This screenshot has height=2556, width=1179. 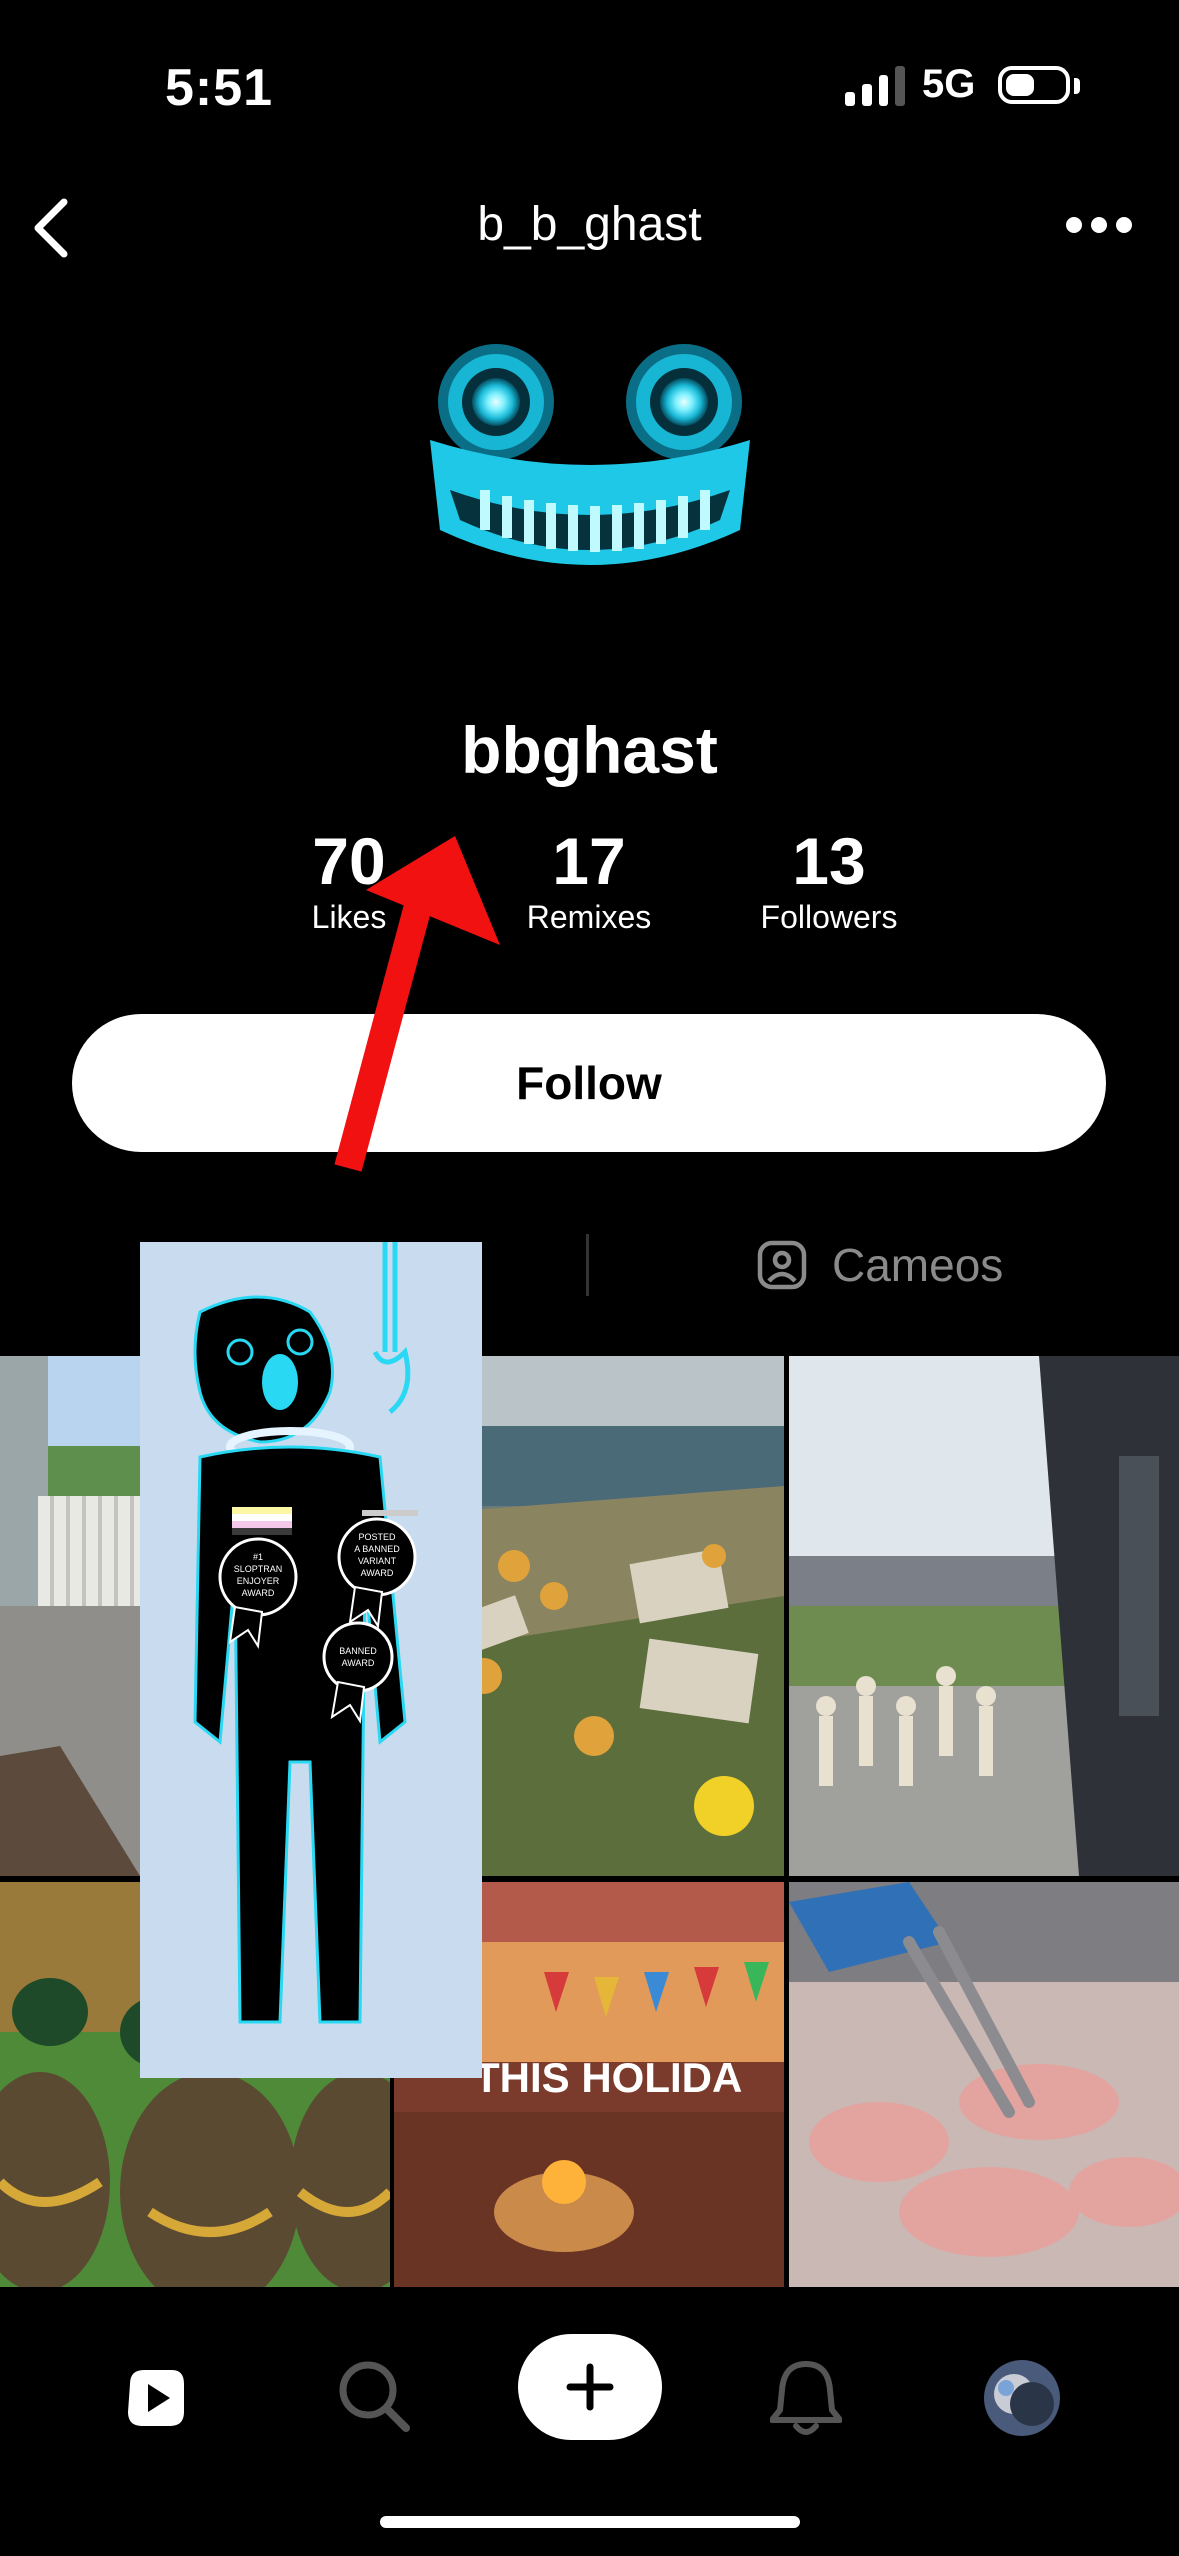 I want to click on badge1-line3: ENJOYER, so click(x=258, y=1581).